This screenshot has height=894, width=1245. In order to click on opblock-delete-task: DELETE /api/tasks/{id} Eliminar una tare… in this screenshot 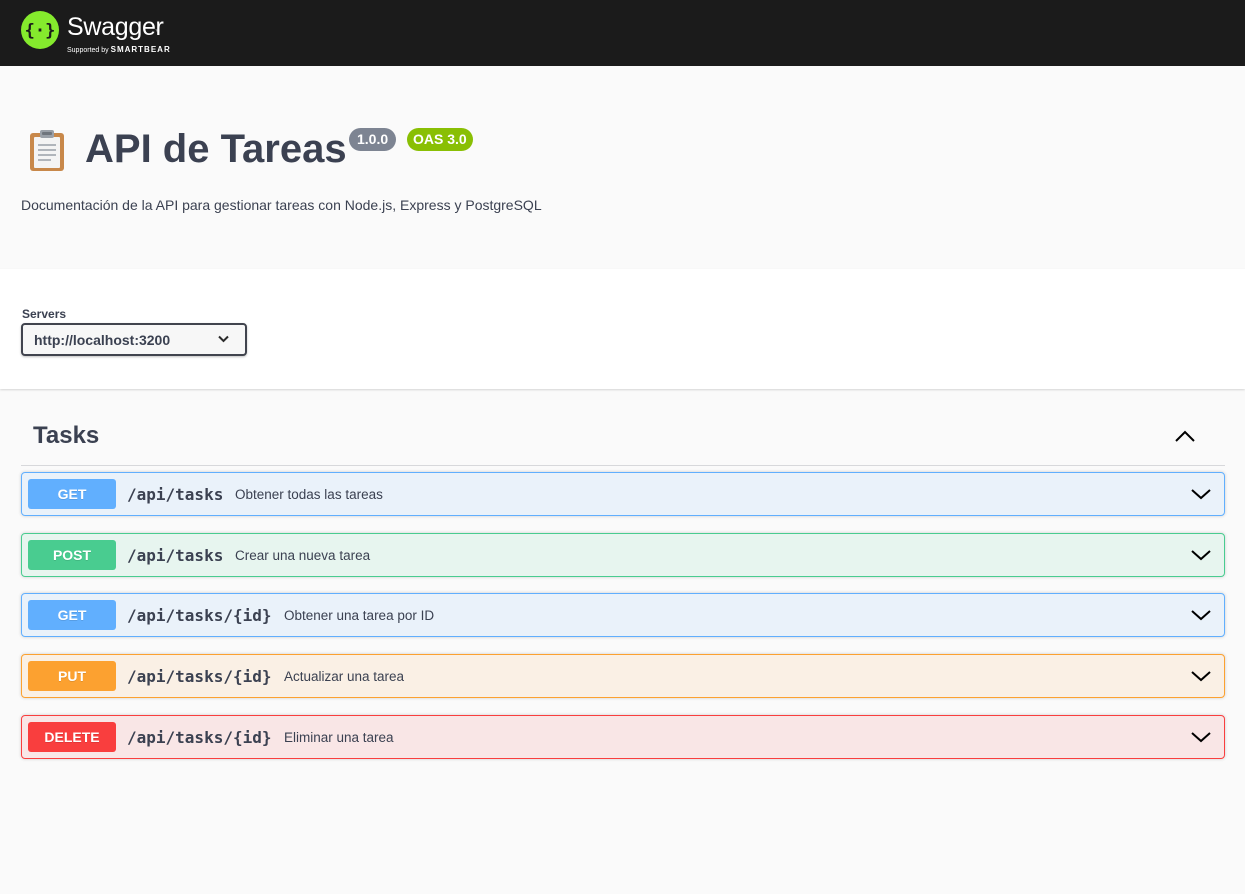, I will do `click(623, 737)`.